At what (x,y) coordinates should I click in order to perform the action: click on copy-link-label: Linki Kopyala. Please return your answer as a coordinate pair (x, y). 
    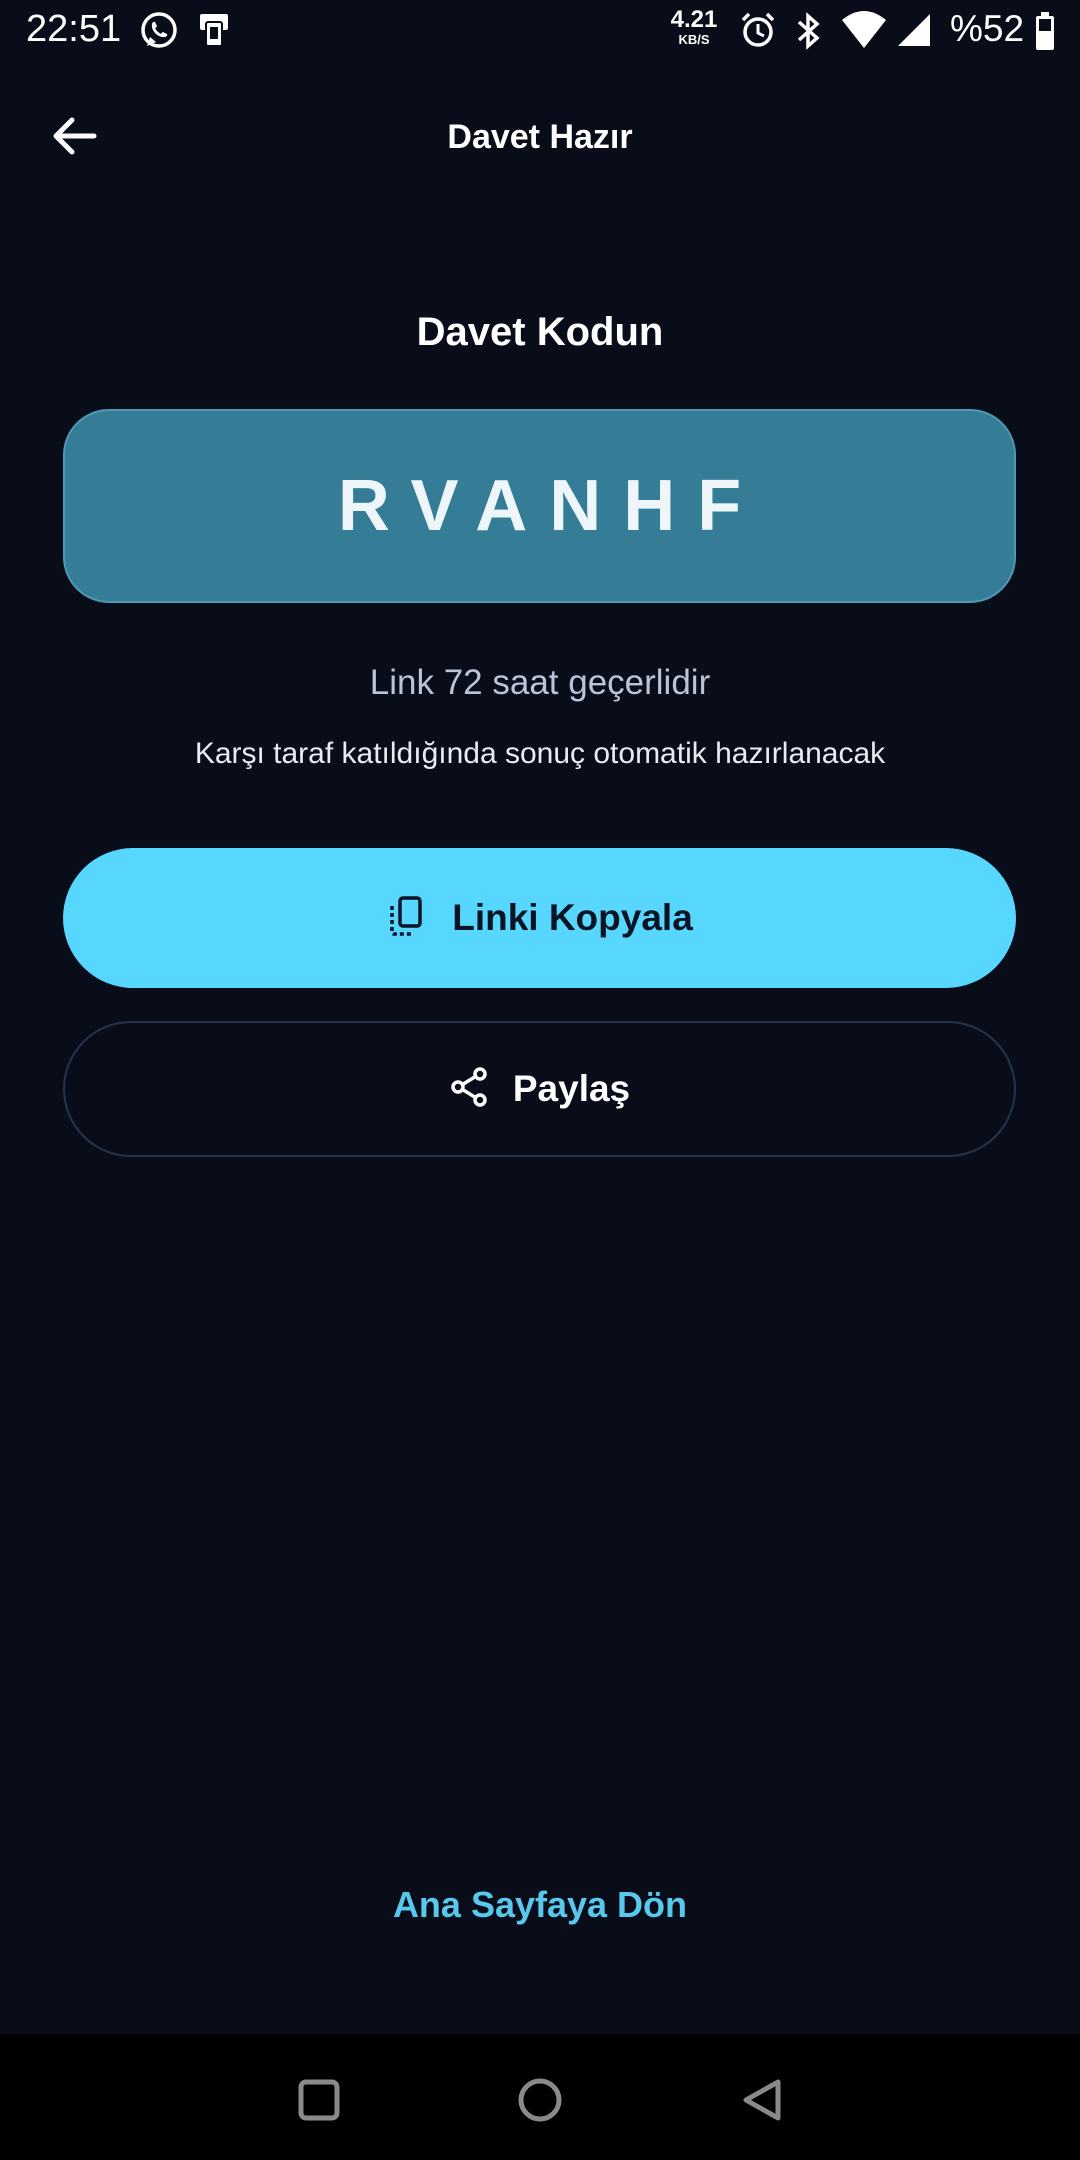
    Looking at the image, I should click on (572, 917).